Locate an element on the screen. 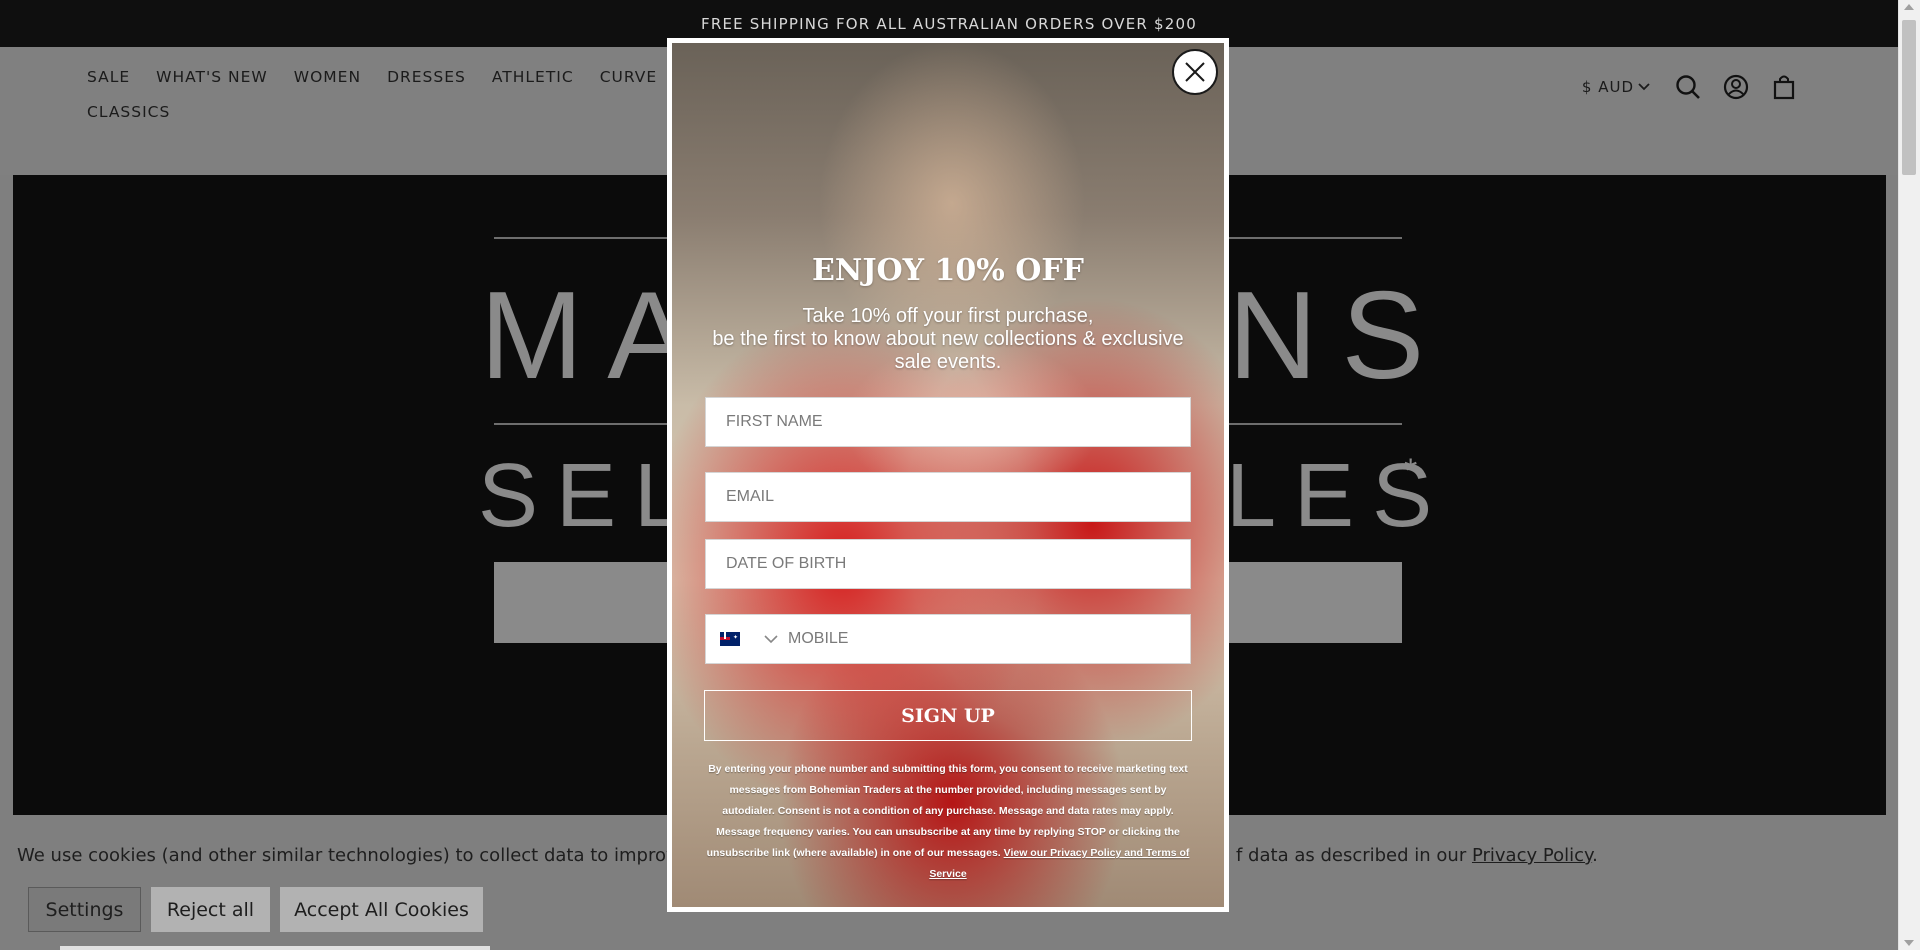  close-icon is located at coordinates (1195, 72).